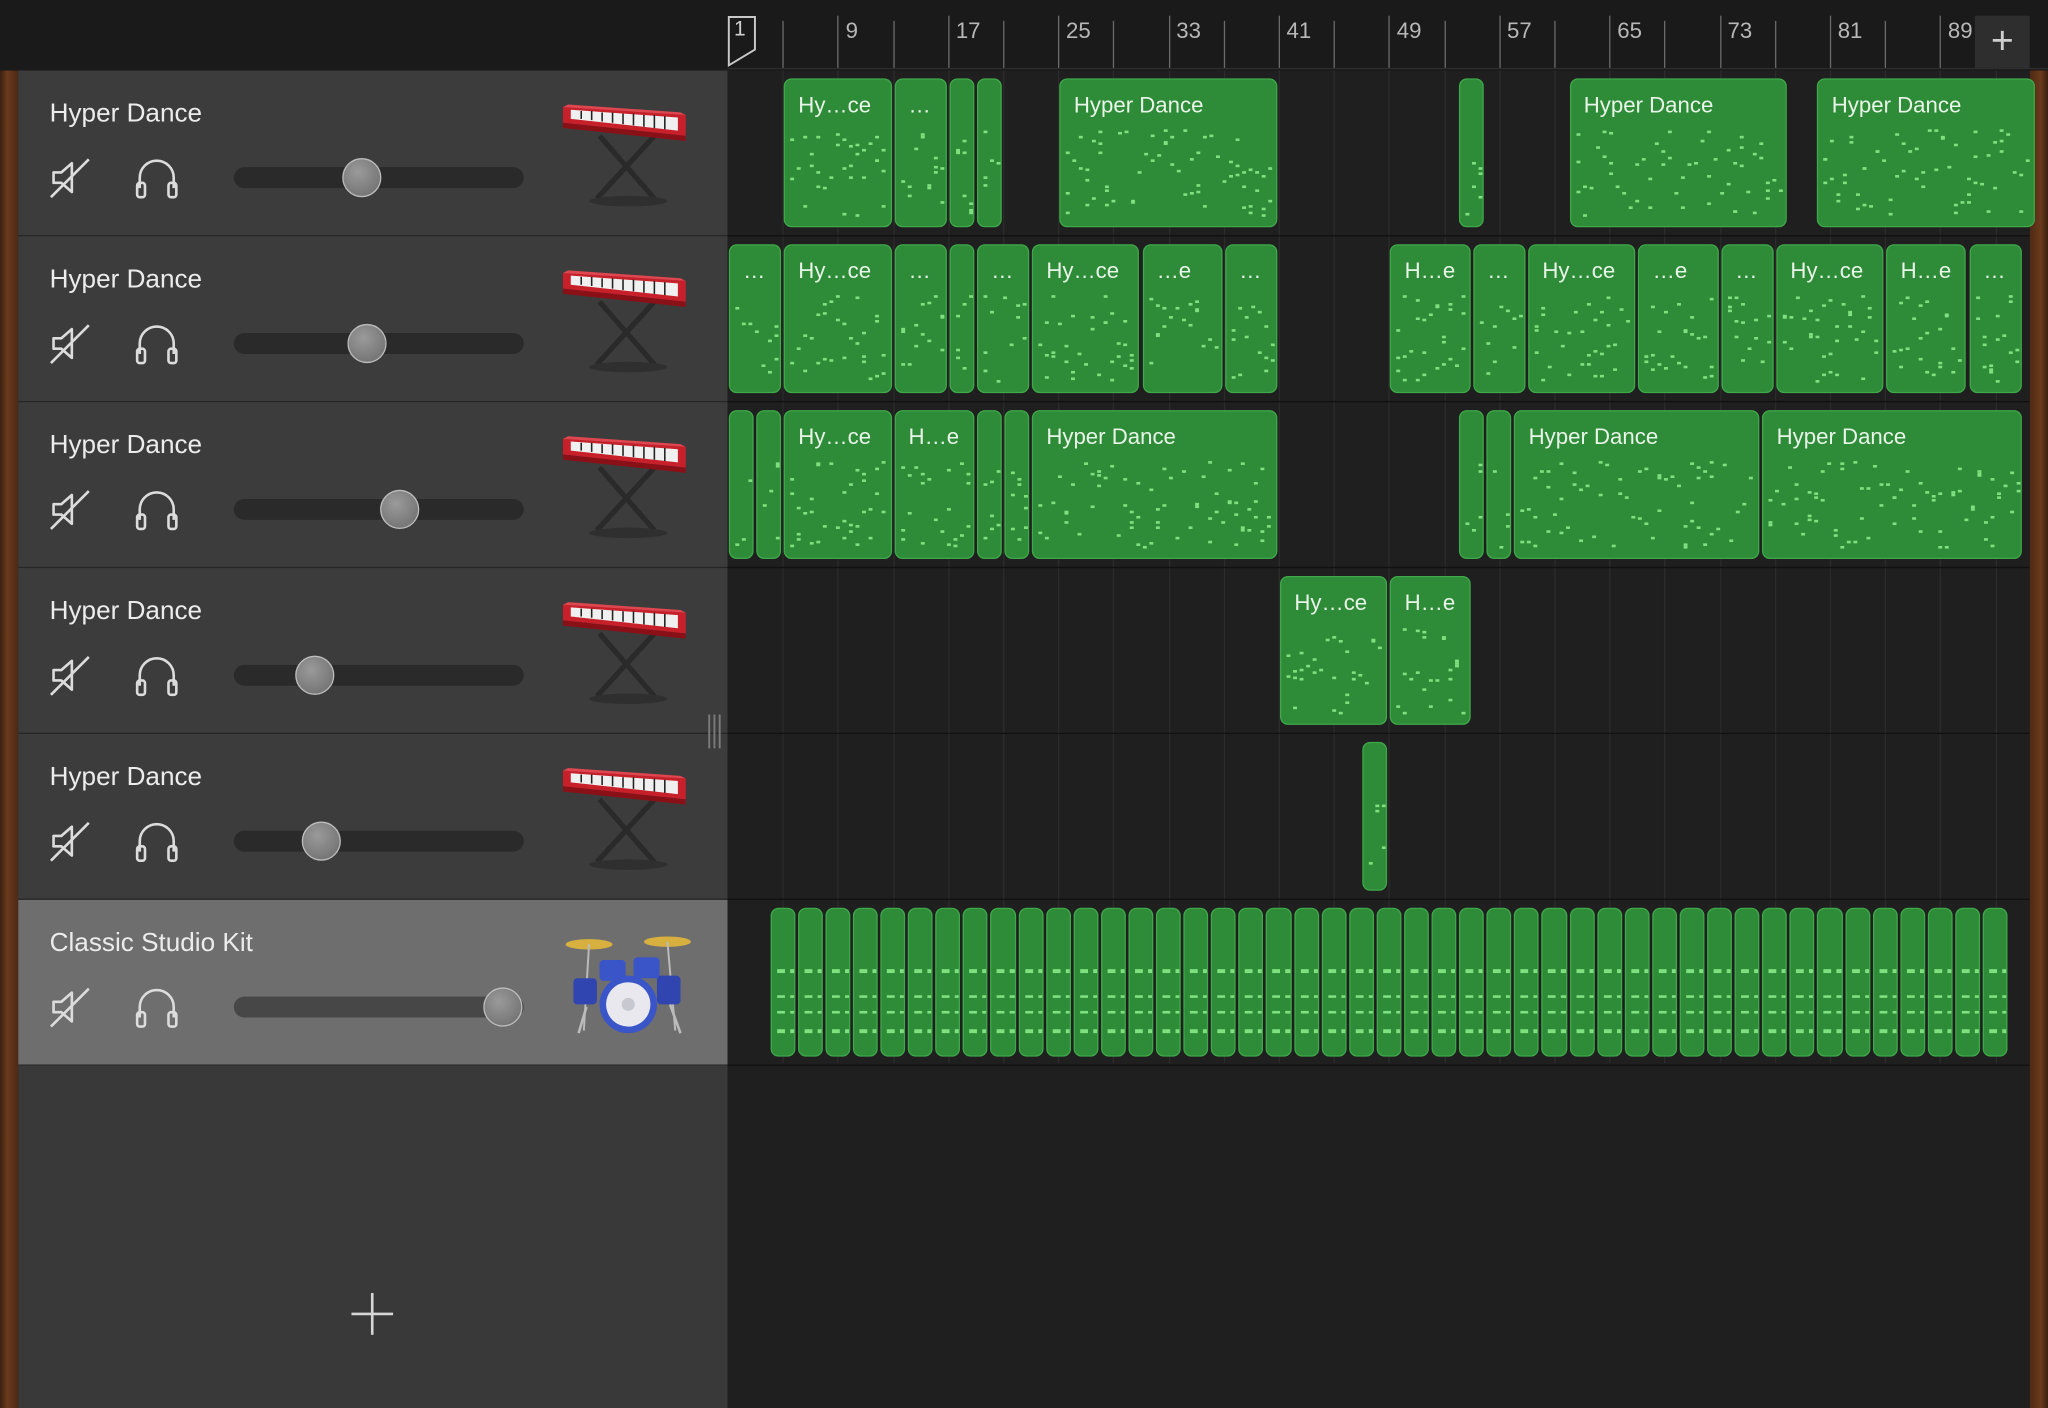 The height and width of the screenshot is (1408, 2048). Describe the element at coordinates (373, 485) in the screenshot. I see `track-header-3: Hyper Dance` at that location.